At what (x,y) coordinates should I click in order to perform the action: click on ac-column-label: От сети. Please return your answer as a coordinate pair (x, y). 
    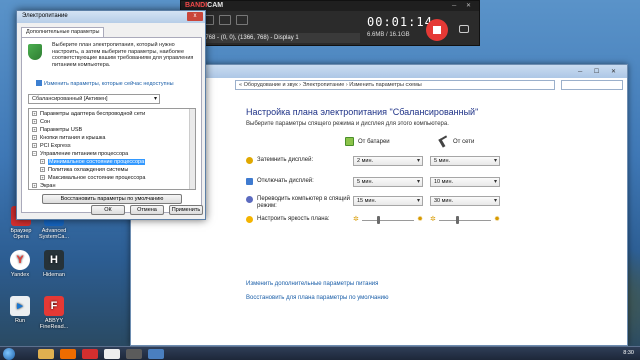
    Looking at the image, I should click on (464, 141).